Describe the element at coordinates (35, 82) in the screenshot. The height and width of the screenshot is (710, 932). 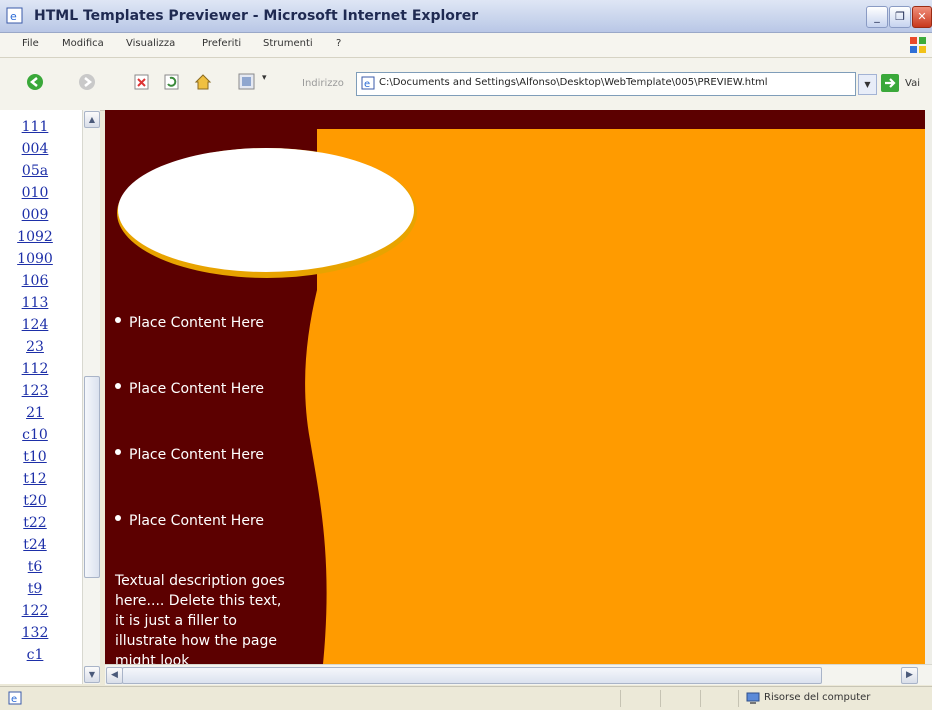
I see `back-icon` at that location.